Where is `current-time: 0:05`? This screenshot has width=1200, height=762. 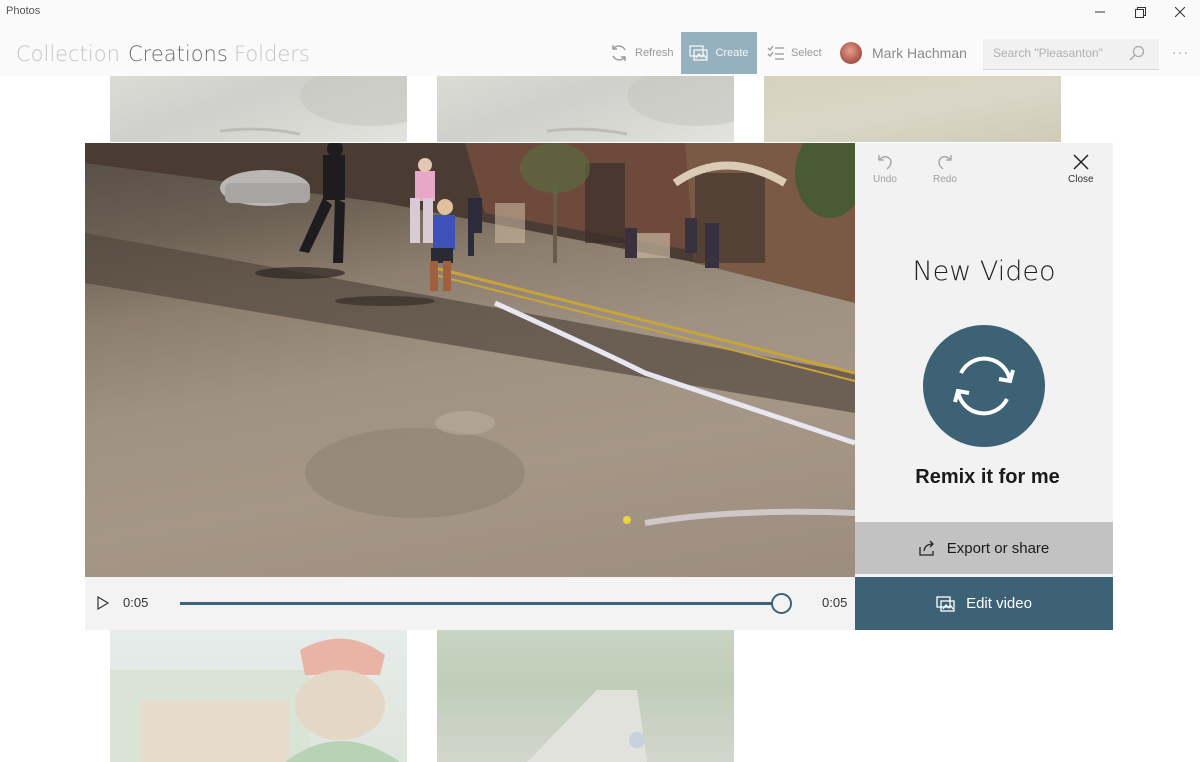 current-time: 0:05 is located at coordinates (136, 602).